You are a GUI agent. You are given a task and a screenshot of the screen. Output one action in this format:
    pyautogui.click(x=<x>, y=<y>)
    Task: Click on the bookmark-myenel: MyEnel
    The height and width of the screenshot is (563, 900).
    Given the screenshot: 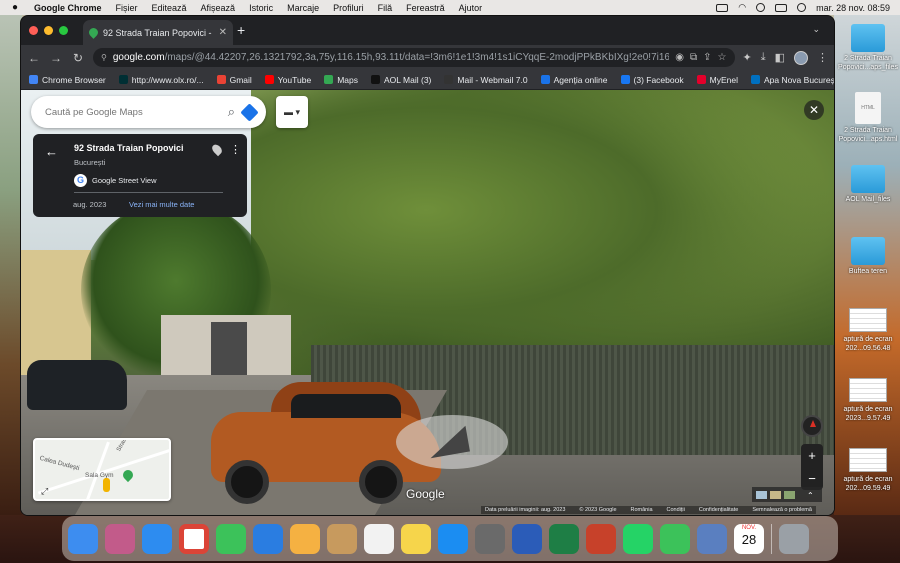 What is the action you would take?
    pyautogui.click(x=717, y=80)
    